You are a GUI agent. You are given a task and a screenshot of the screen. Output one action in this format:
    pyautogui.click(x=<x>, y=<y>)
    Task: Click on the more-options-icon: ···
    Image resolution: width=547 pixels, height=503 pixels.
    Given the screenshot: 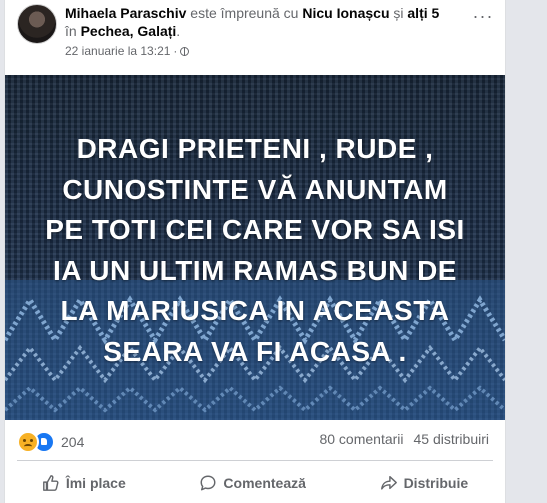 What is the action you would take?
    pyautogui.click(x=483, y=20)
    